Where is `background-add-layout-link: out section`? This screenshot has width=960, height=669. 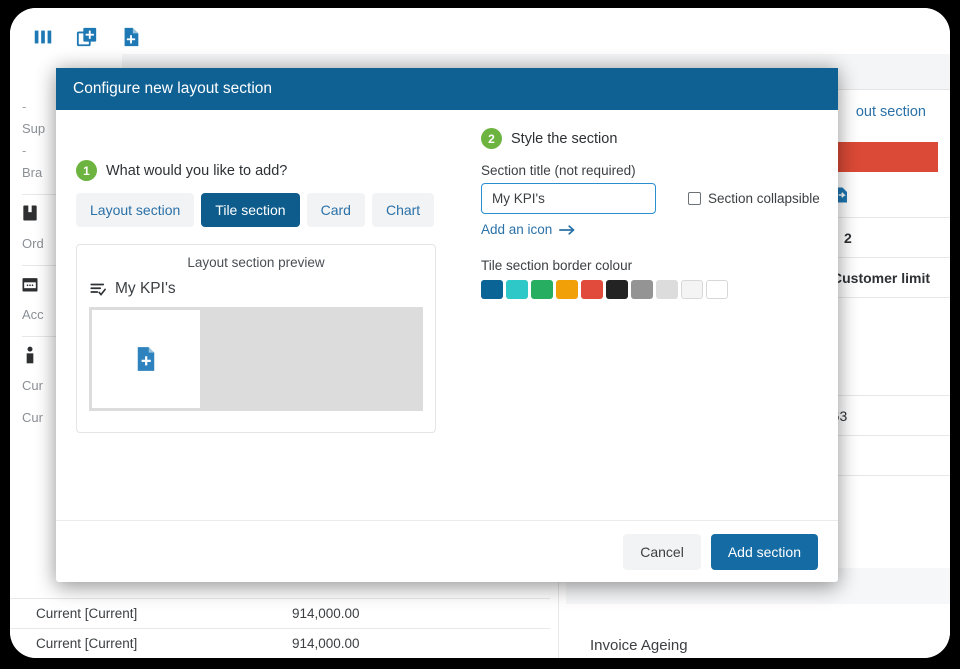 background-add-layout-link: out section is located at coordinates (891, 112).